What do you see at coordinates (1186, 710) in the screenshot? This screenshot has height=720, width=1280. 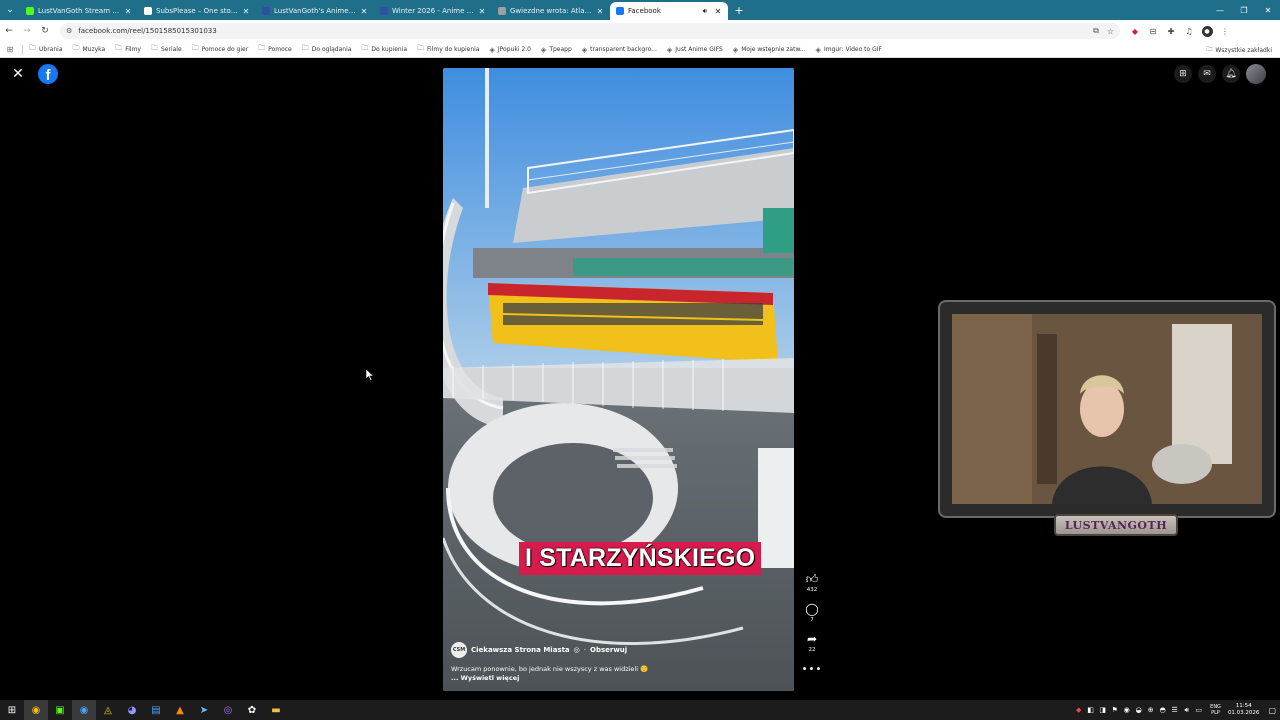 I see `volume-icon: 🔊︎` at bounding box center [1186, 710].